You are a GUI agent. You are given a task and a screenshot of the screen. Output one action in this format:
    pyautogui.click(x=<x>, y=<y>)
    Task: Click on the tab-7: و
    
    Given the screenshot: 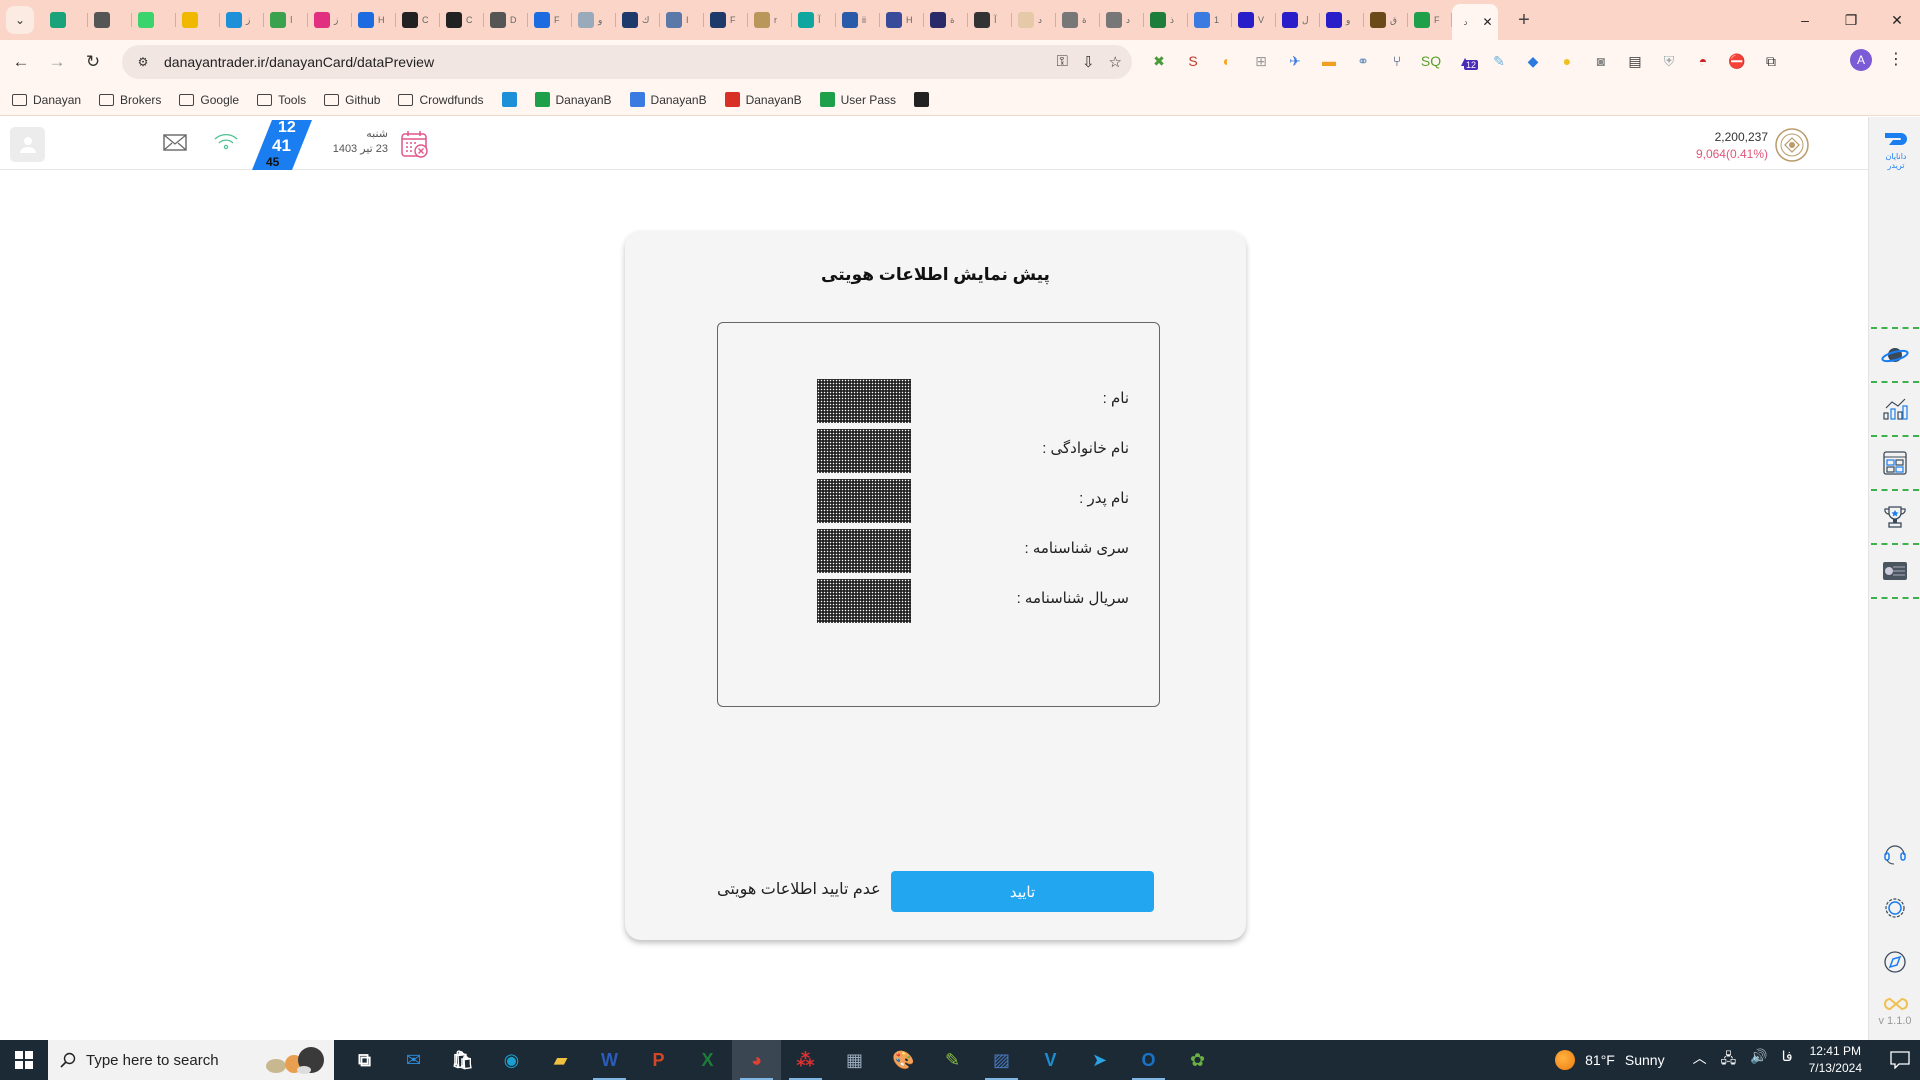 What is the action you would take?
    pyautogui.click(x=594, y=20)
    